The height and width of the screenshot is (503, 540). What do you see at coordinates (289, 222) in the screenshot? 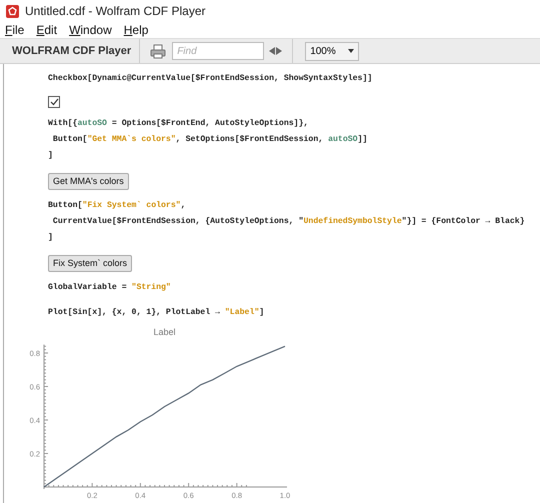
I see `code-line: CurrentValue[$FrontEndSession, {AutoStyleOptions, "UndefinedSymbolStyle"}] = {FontColor → Black}` at bounding box center [289, 222].